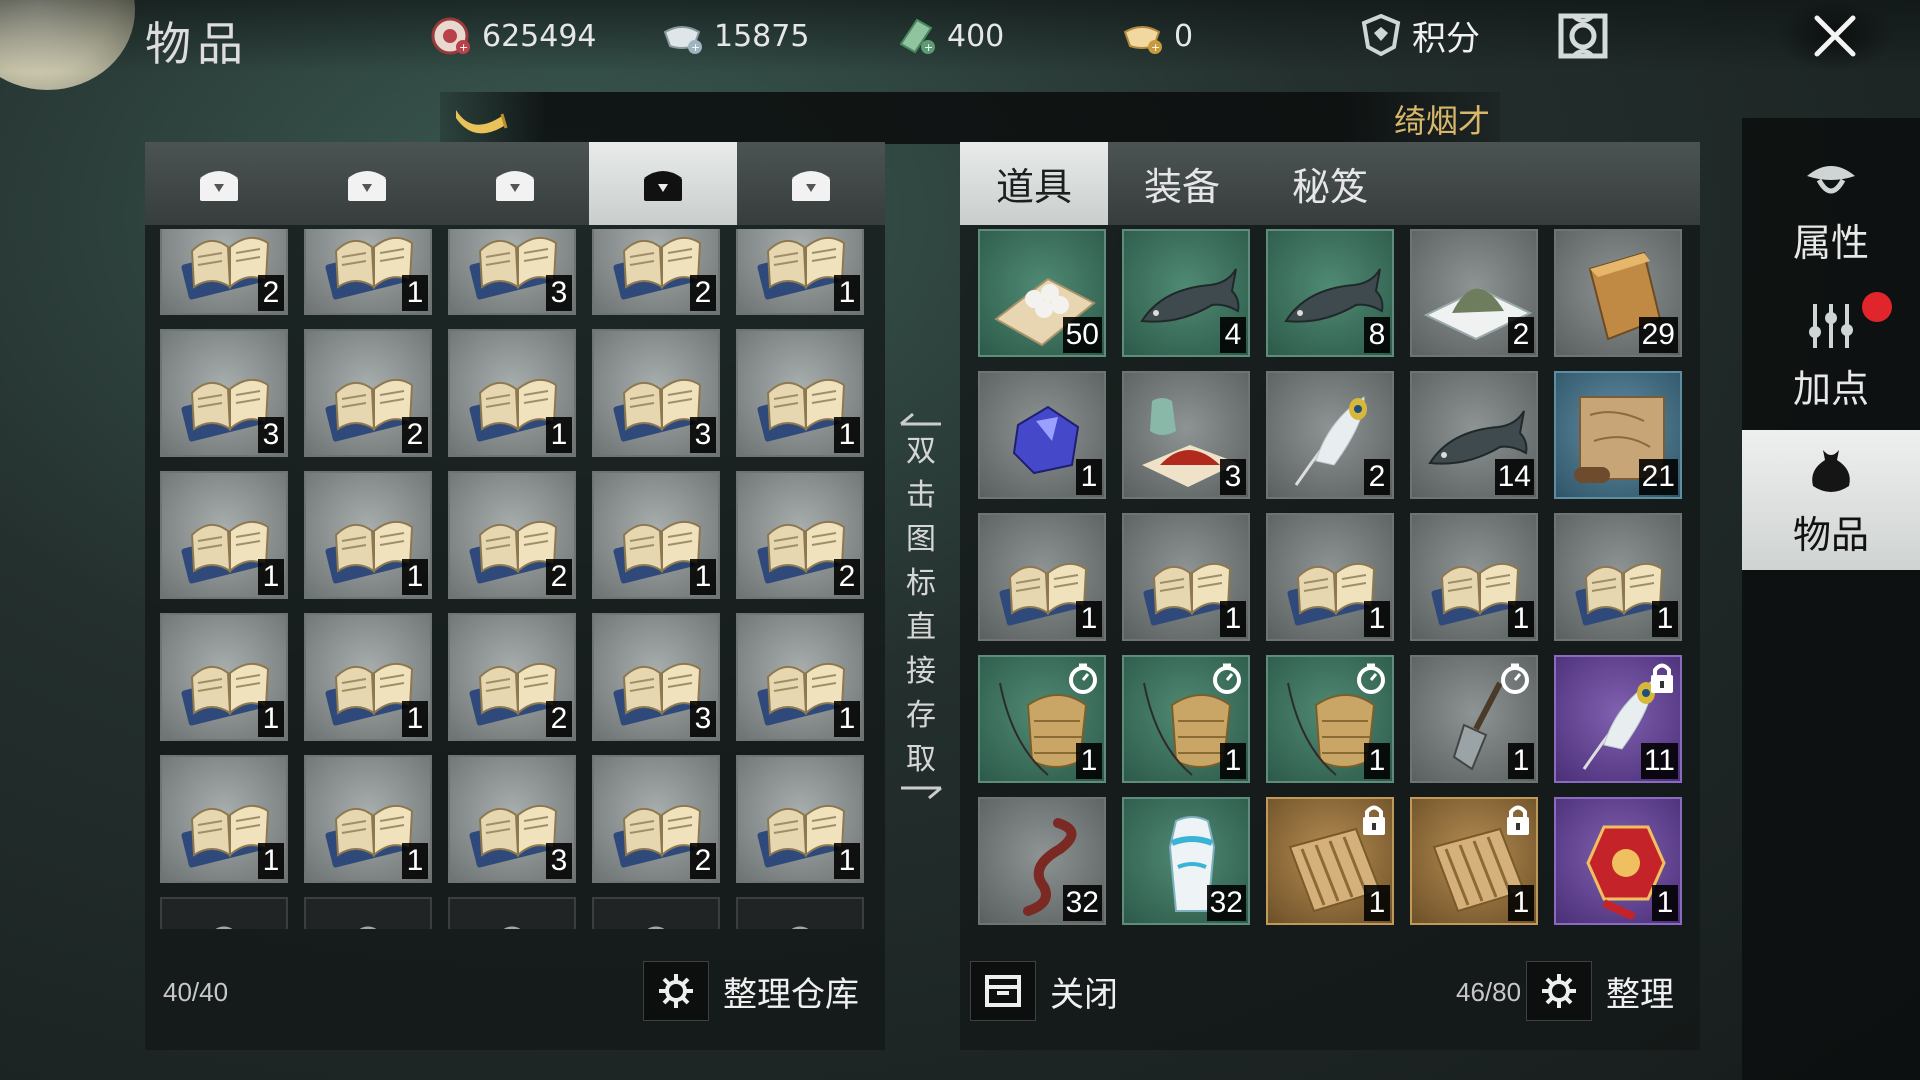  Describe the element at coordinates (1420, 35) in the screenshot. I see `score-button: 积分` at that location.